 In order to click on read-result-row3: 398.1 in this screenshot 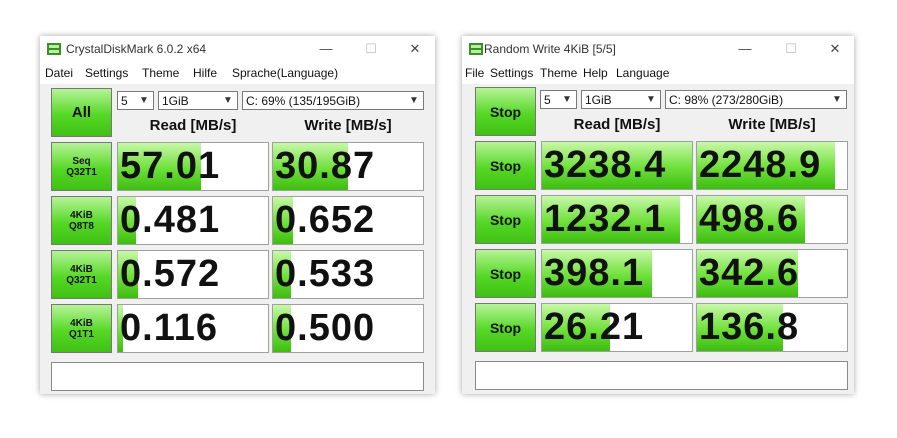, I will do `click(617, 273)`.